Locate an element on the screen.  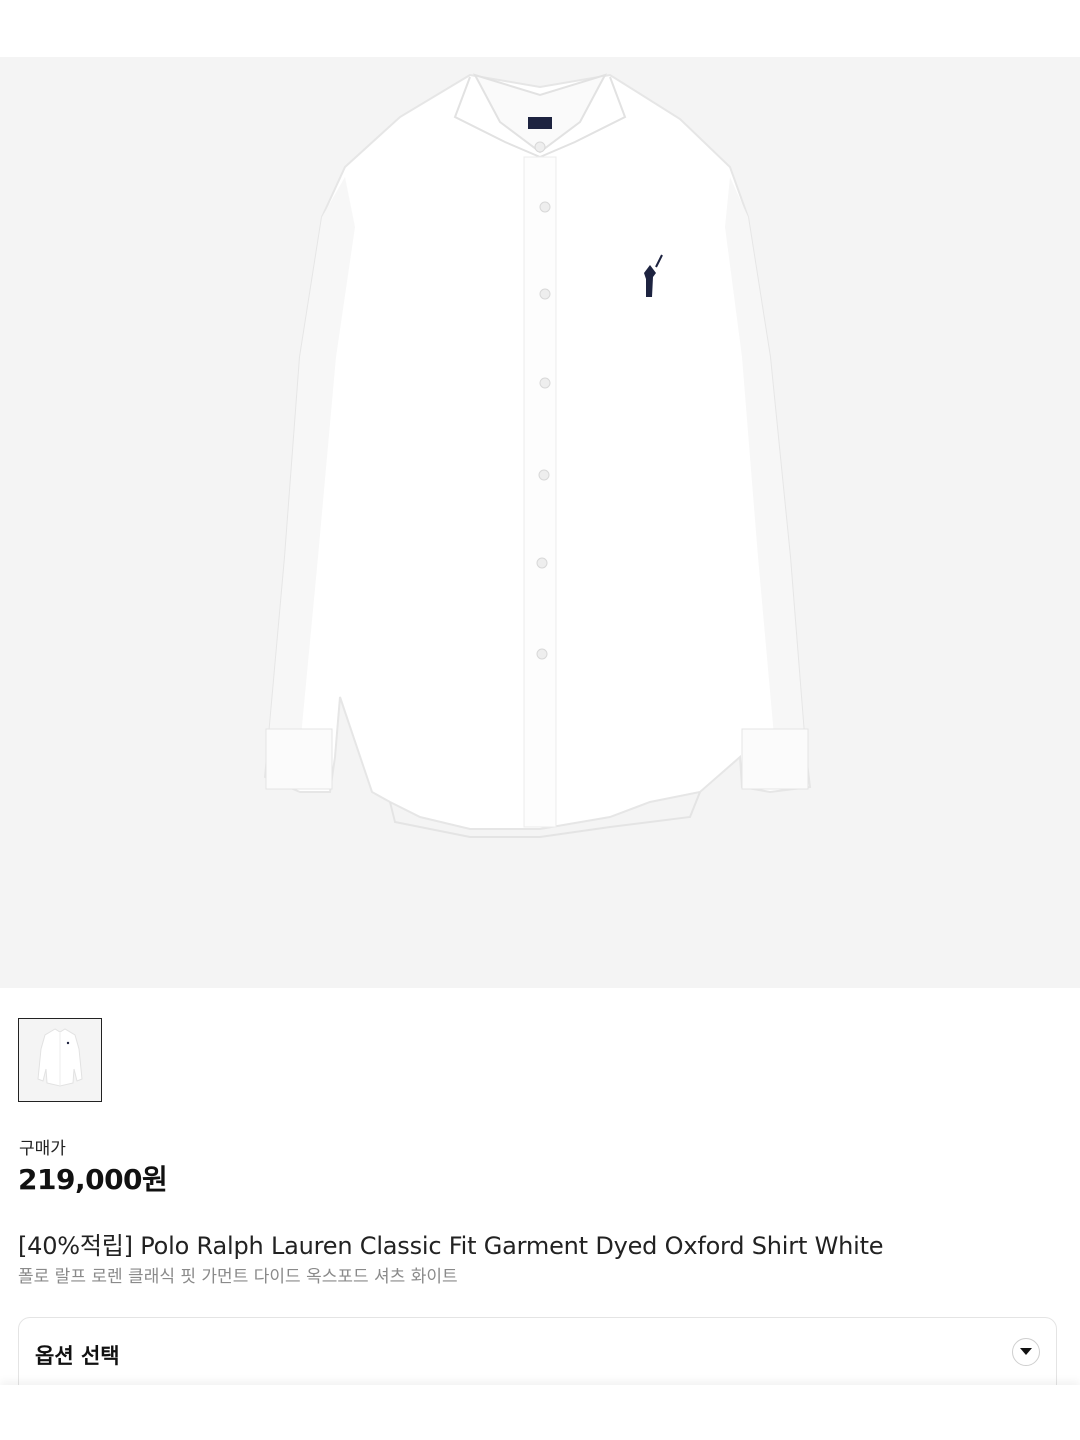
product-subtitle: 폴로 랄프 로렌 클래식 핏 가먼트 다이드 옥스포드 셔츠 화이트 is located at coordinates (238, 1277).